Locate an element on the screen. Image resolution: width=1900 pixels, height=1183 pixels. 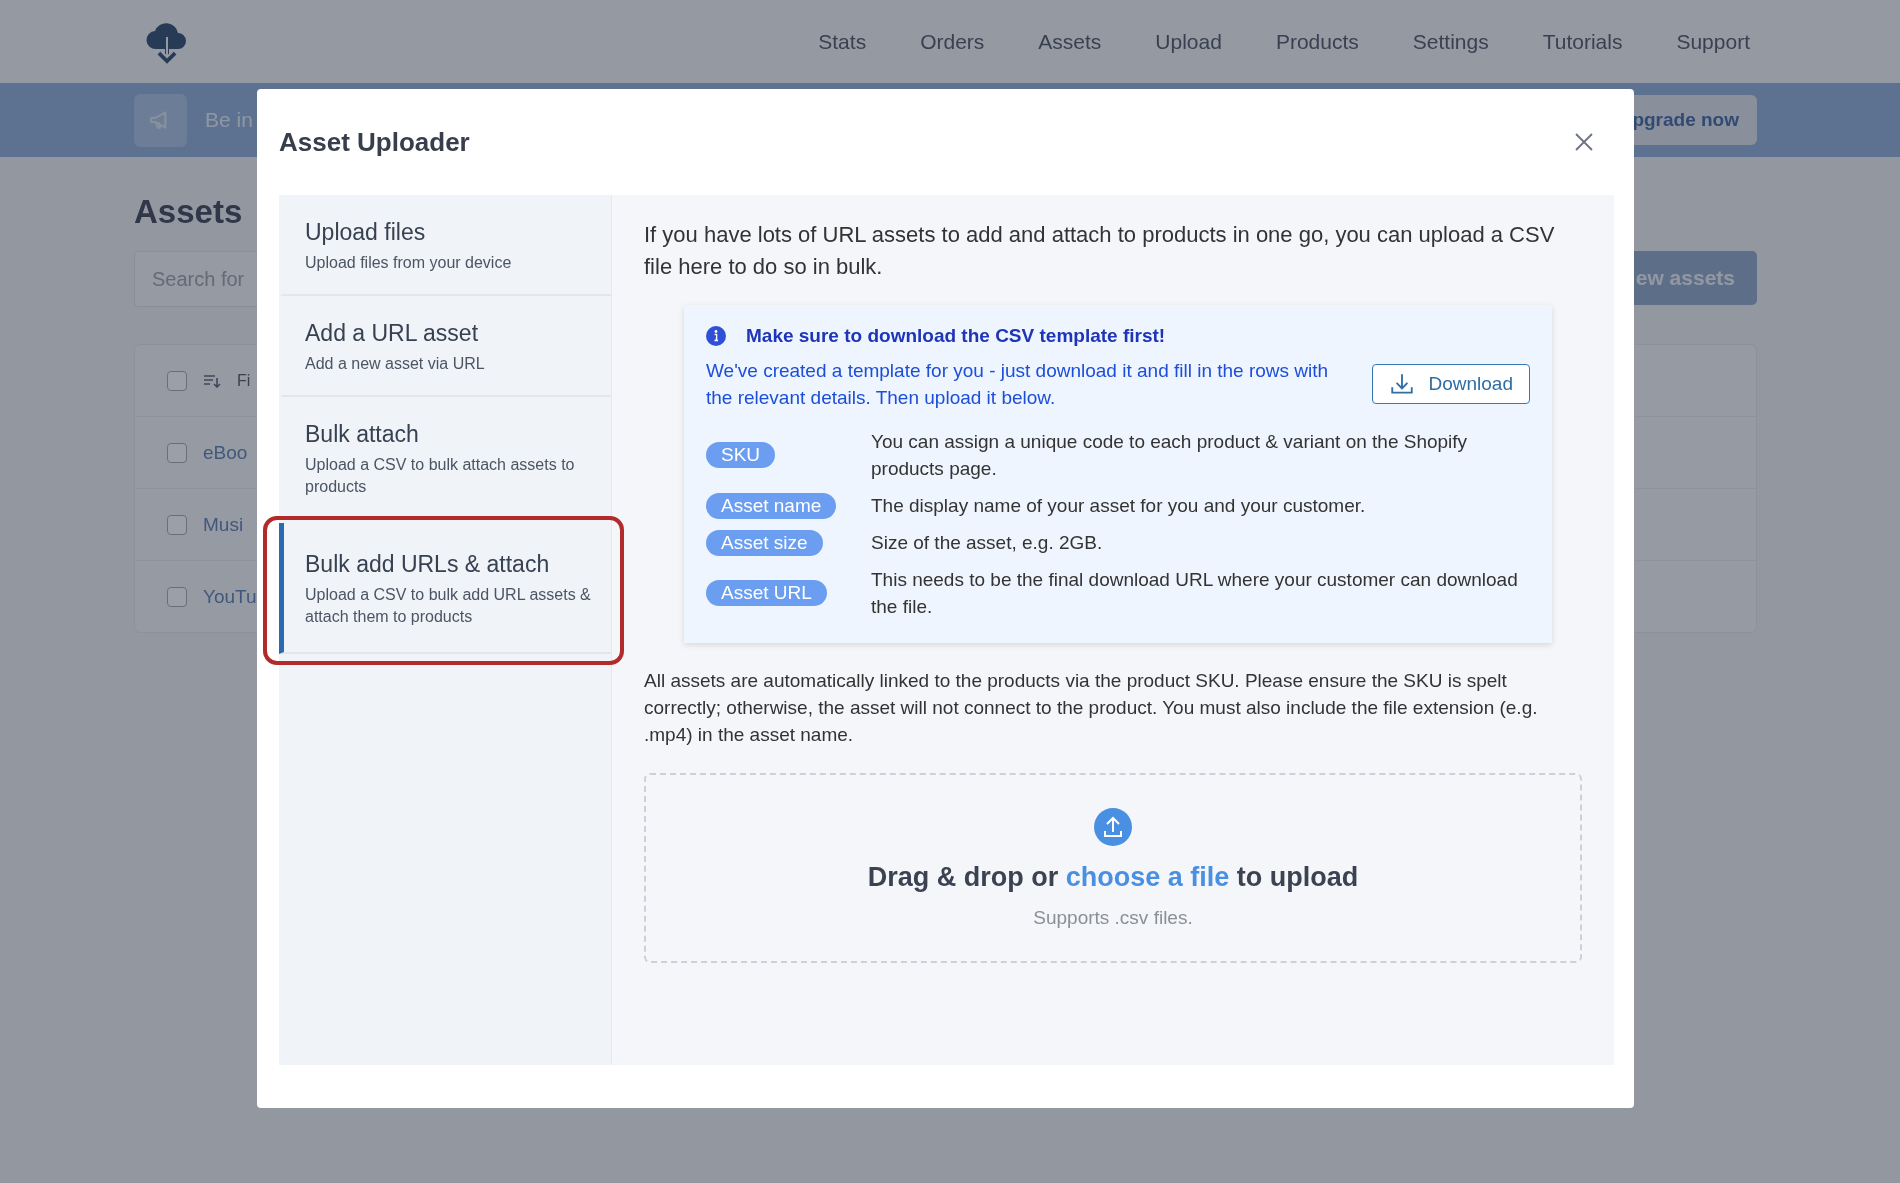
sidebar-tab: Add a URL asset Add a new asset via URL is located at coordinates (445, 346).